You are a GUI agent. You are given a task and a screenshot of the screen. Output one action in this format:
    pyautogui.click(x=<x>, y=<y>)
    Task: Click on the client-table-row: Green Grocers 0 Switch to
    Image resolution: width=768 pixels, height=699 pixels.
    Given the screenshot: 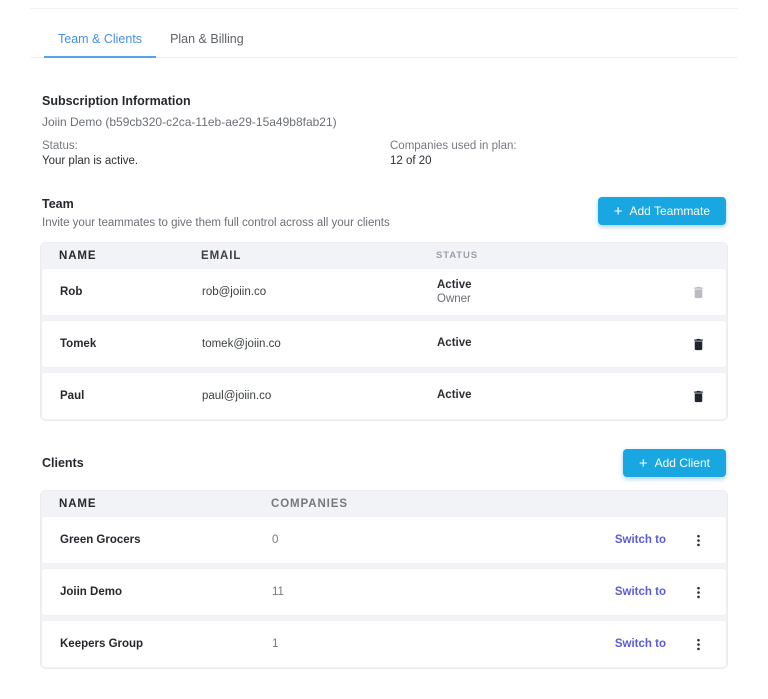 What is the action you would take?
    pyautogui.click(x=384, y=540)
    